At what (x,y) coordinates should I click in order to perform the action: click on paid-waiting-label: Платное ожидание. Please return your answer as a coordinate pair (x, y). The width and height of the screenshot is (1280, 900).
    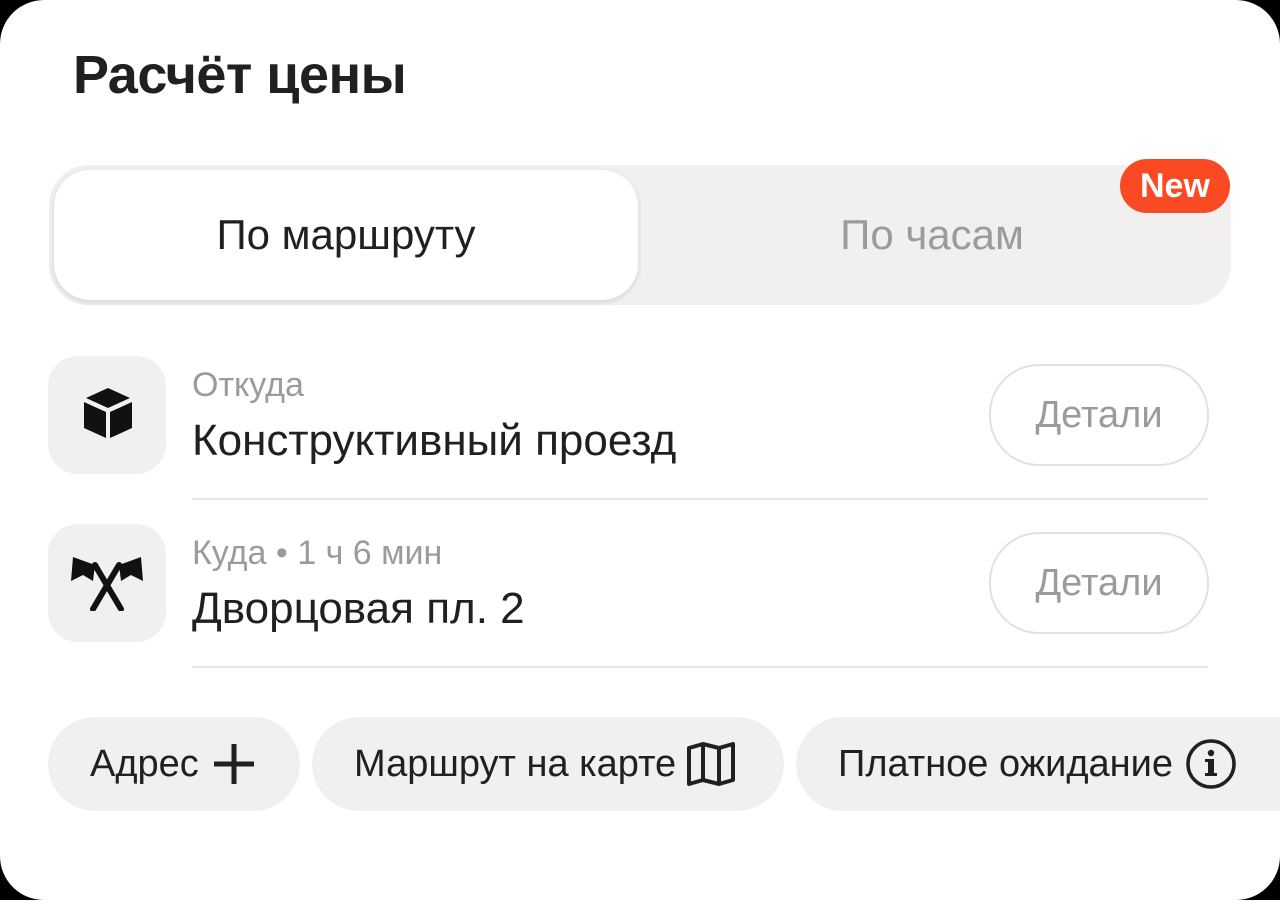
    Looking at the image, I should click on (1006, 763).